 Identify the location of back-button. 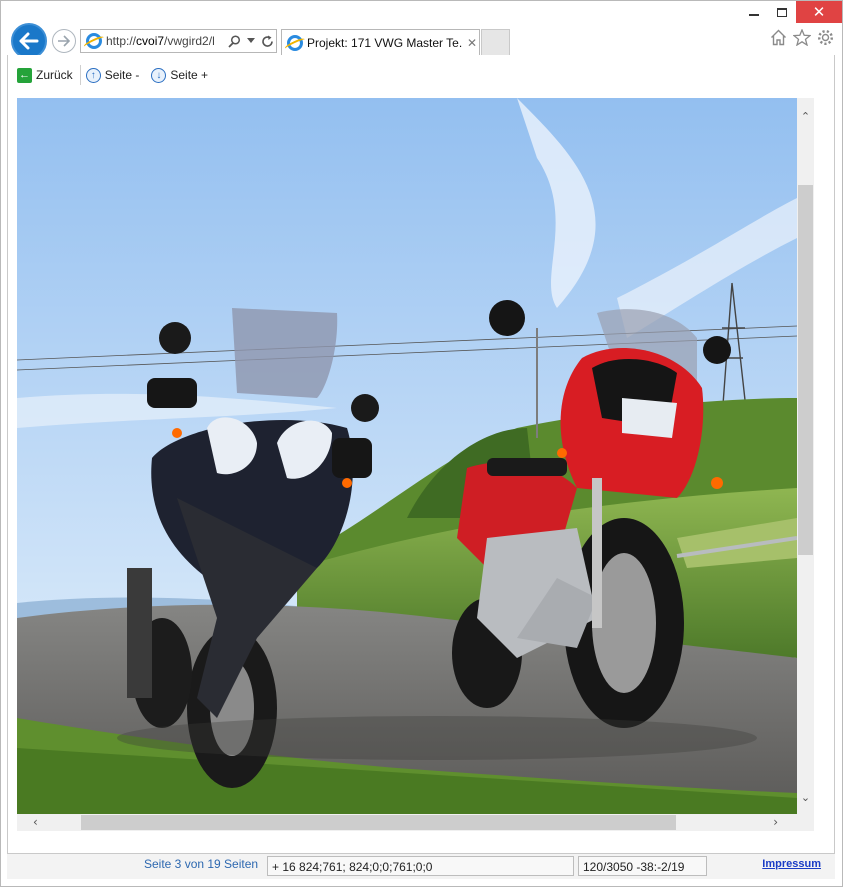
(29, 41).